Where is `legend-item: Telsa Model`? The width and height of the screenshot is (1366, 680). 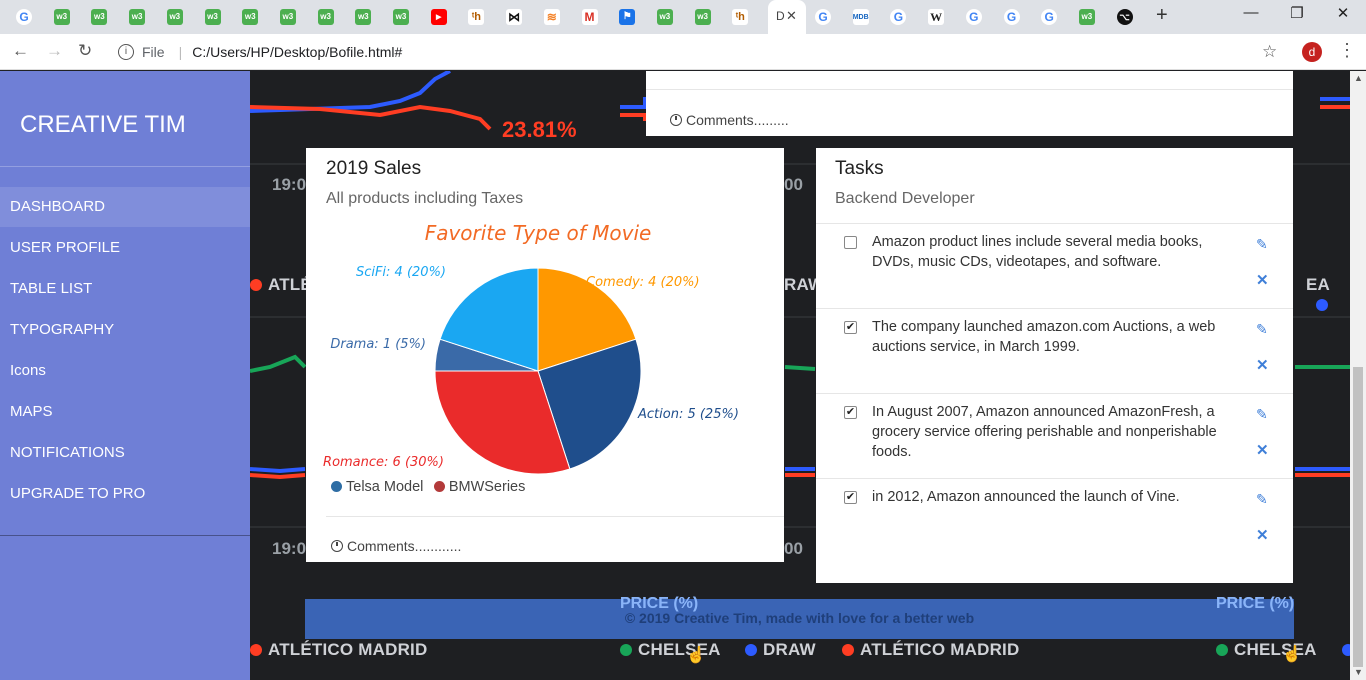
legend-item: Telsa Model is located at coordinates (377, 487).